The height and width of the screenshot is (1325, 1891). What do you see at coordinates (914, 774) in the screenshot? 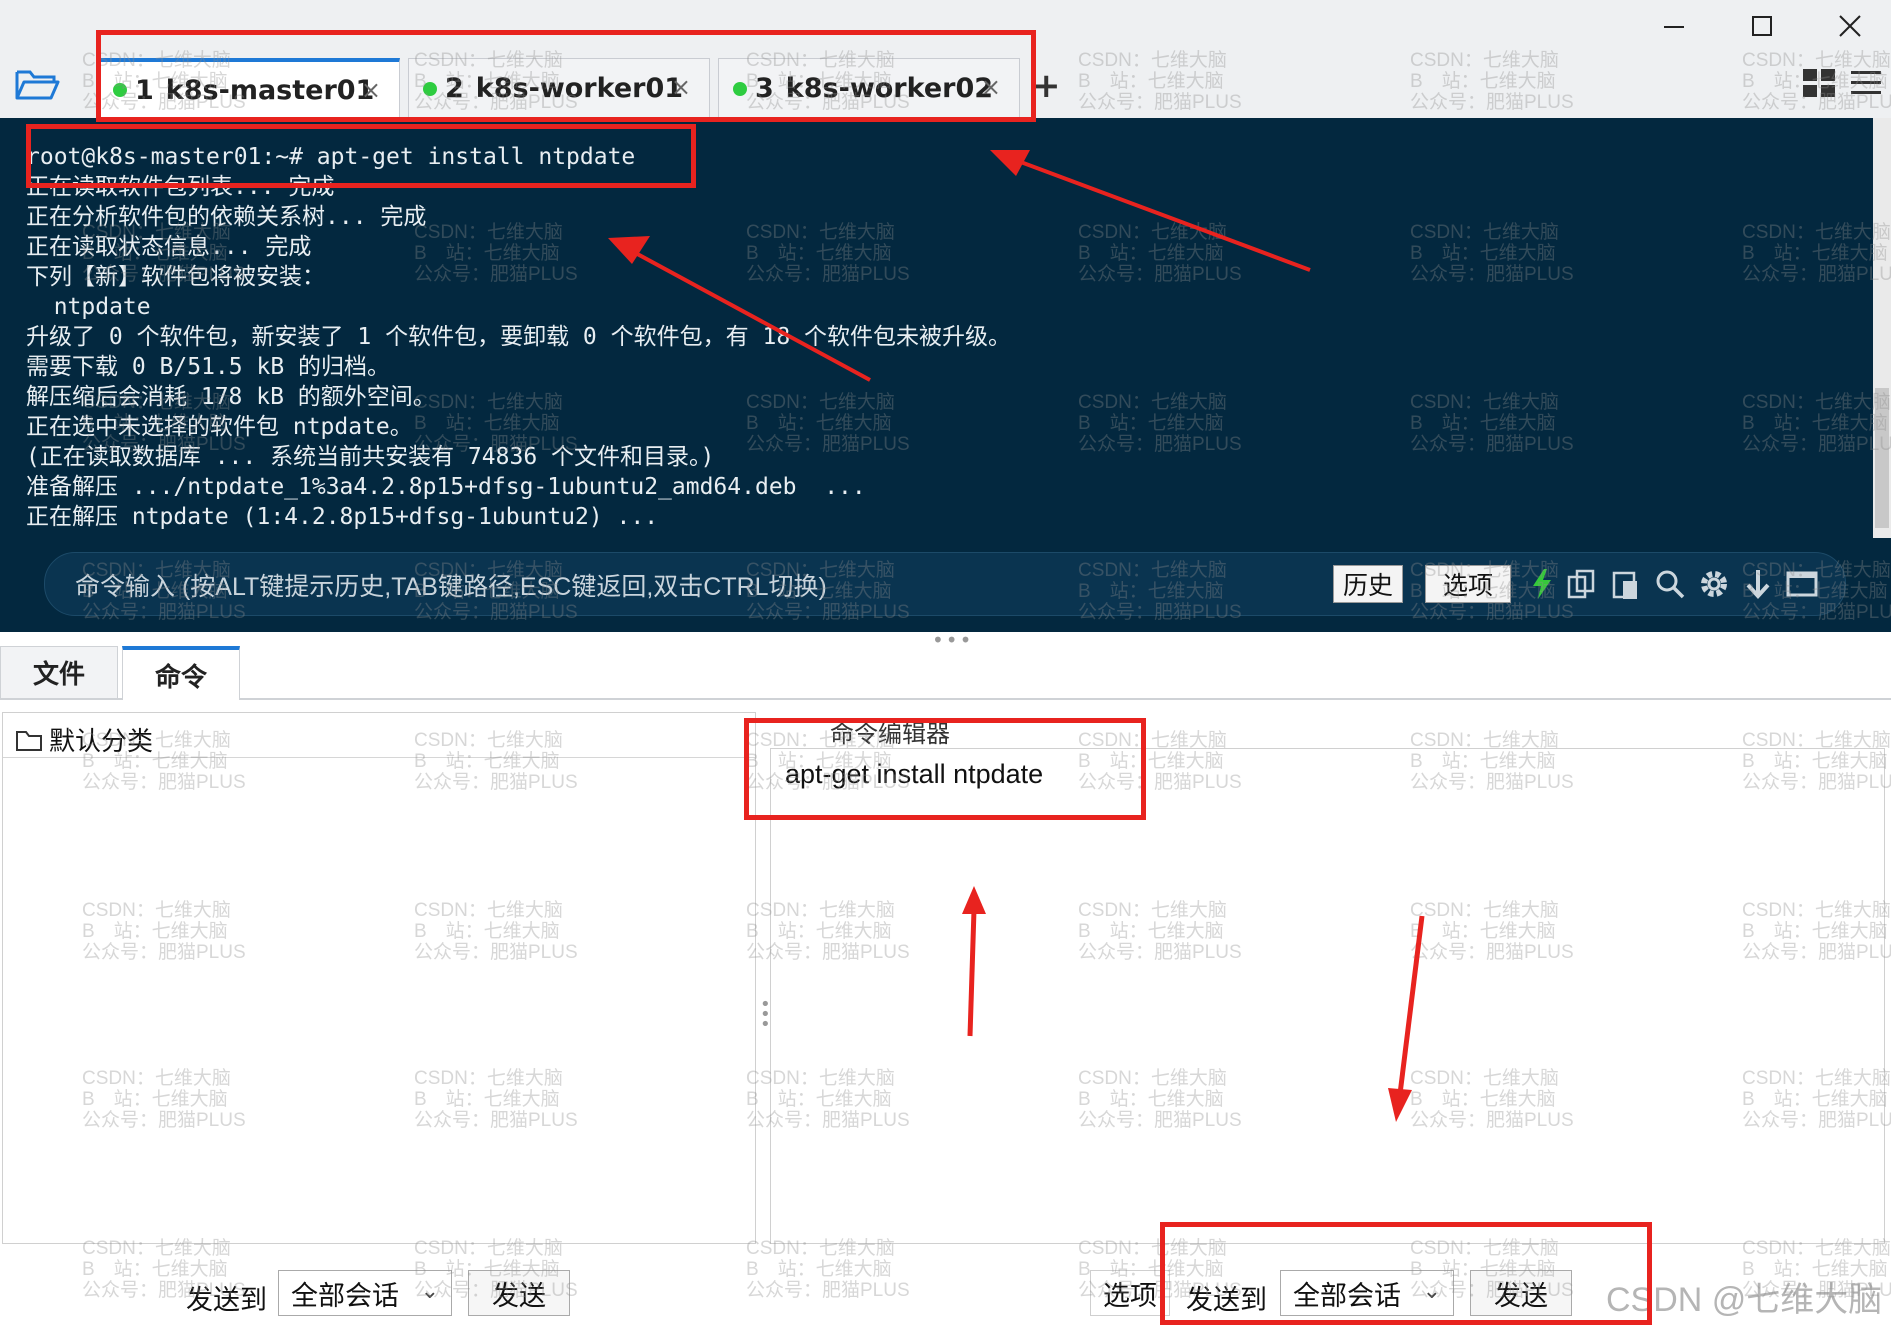
I see `command-editor-text: apt-get install ntpdate` at bounding box center [914, 774].